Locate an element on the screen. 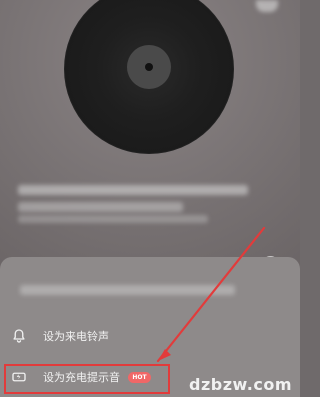  watermark: dzbzw.com is located at coordinates (240, 384).